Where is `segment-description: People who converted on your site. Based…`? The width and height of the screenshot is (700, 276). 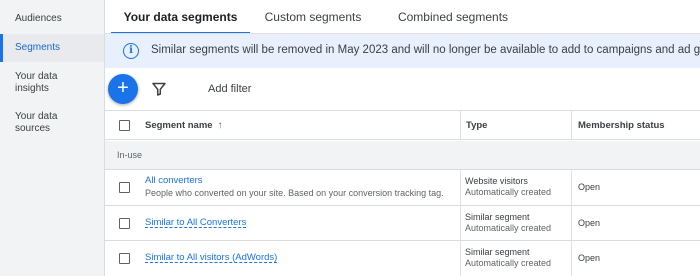
segment-description: People who converted on your site. Based… is located at coordinates (294, 193).